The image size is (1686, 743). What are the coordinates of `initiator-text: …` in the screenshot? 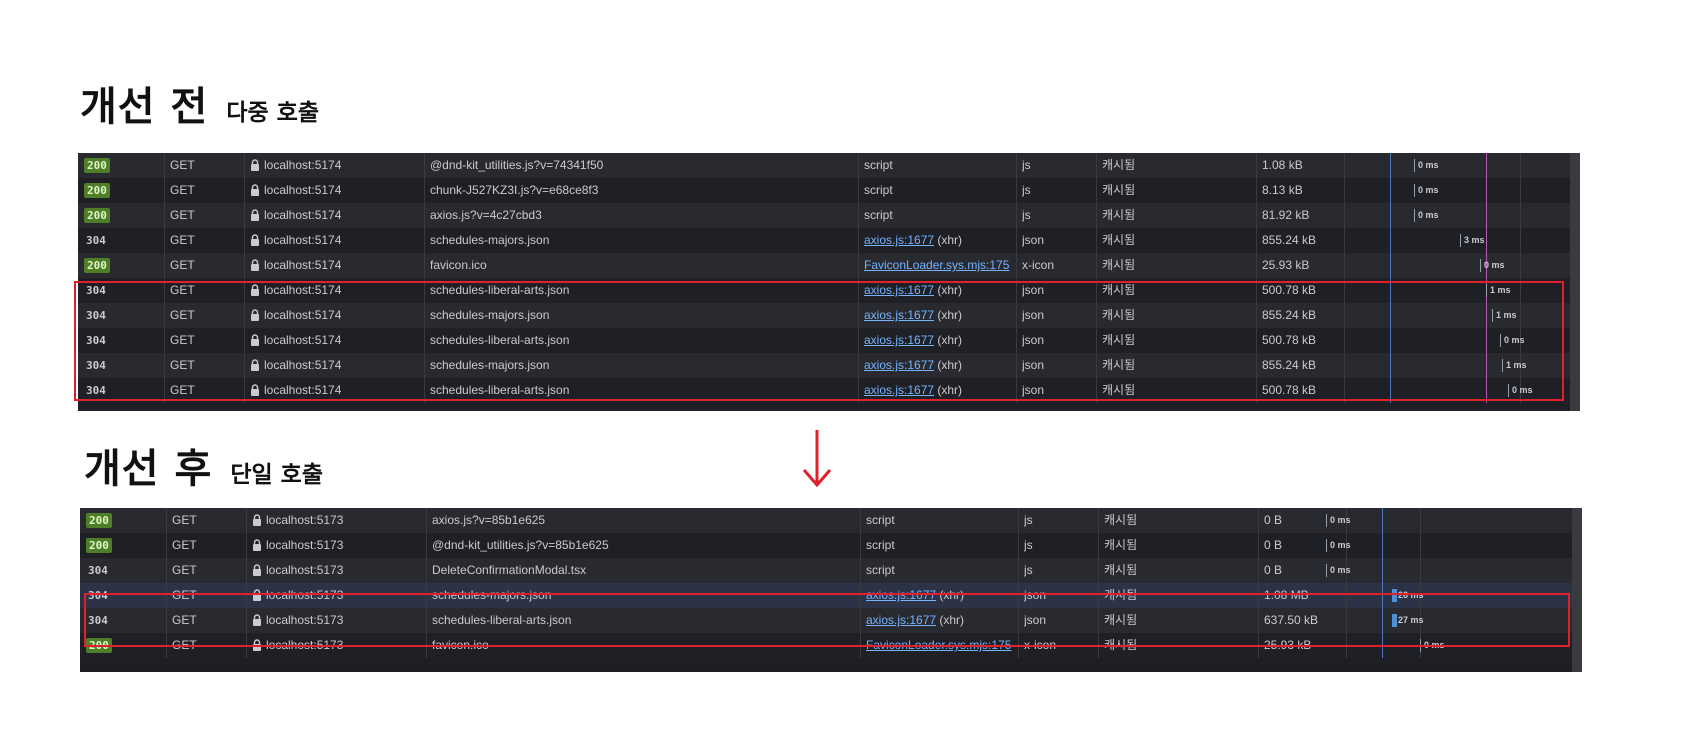 It's located at (1013, 265).